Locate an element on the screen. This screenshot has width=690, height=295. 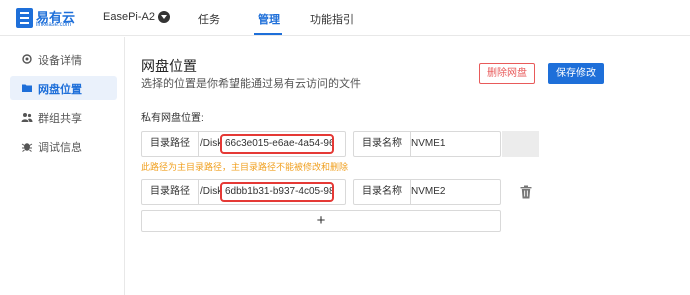
directory-name-value: NVME2 is located at coordinates (428, 191).